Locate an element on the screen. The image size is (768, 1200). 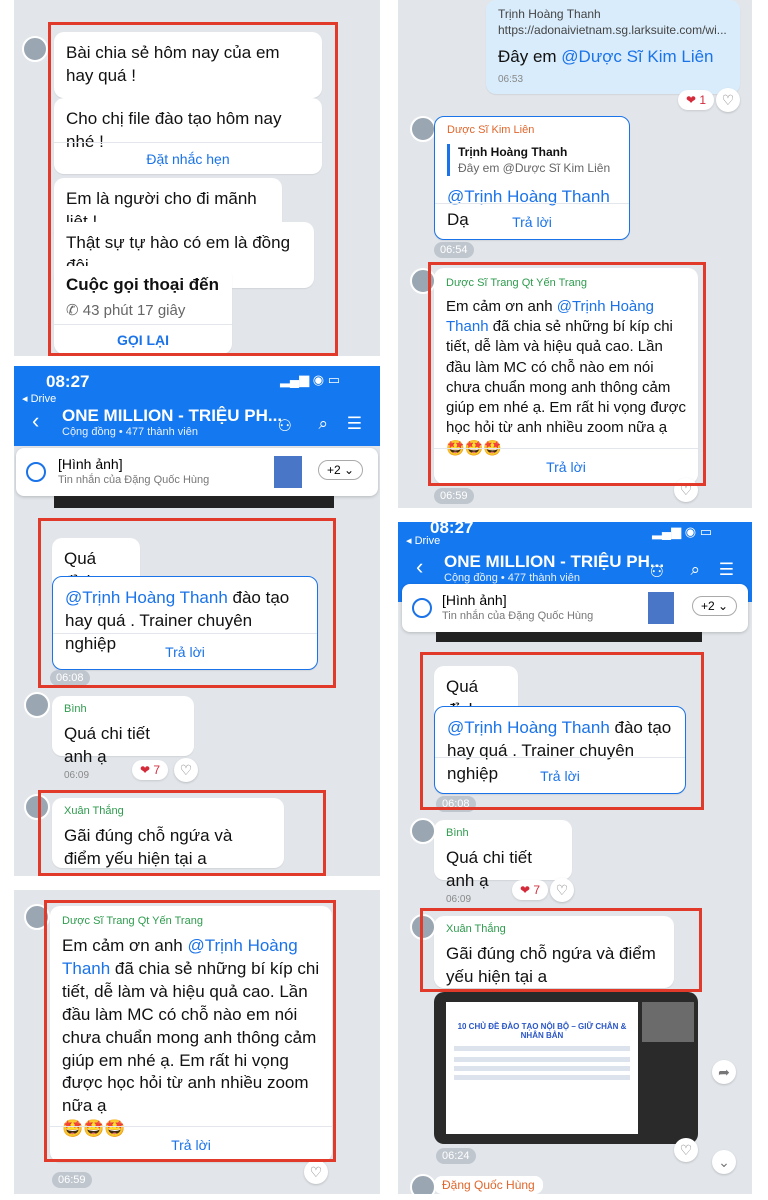
presenter-thumbnail is located at coordinates (668, 1022).